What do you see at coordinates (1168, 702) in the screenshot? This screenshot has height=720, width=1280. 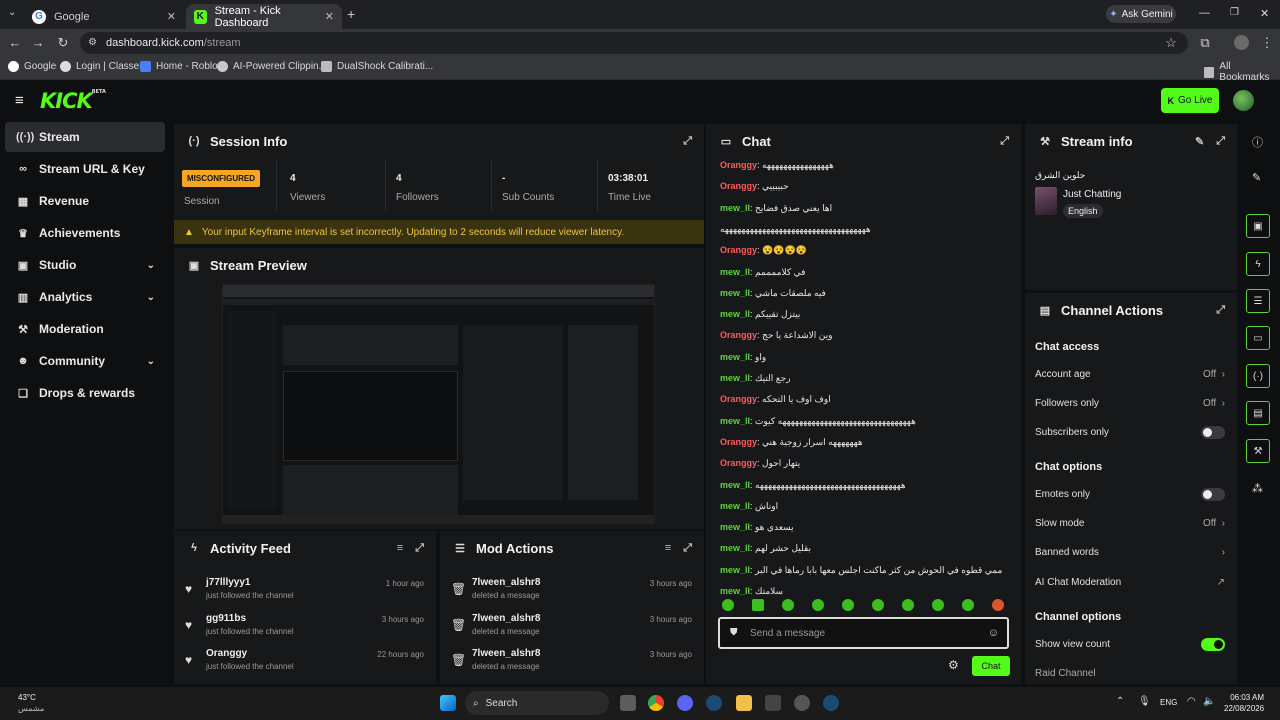 I see `language-indicator: ENG` at bounding box center [1168, 702].